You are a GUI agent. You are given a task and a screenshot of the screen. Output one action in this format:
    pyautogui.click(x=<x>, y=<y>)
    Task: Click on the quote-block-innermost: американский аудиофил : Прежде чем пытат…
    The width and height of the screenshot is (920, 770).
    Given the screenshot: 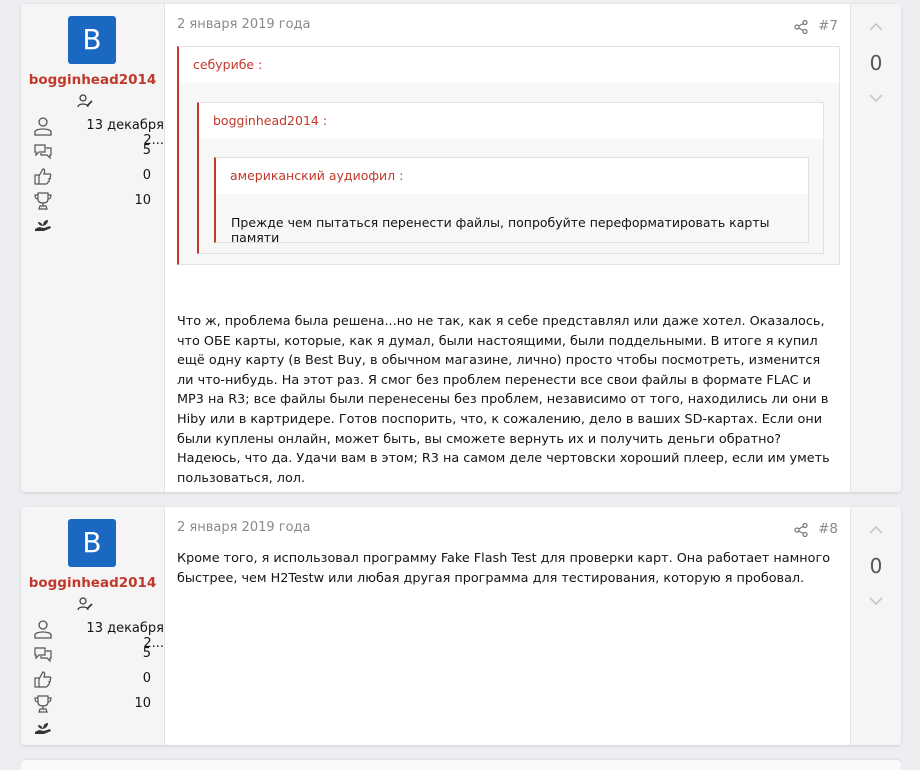 What is the action you would take?
    pyautogui.click(x=511, y=201)
    